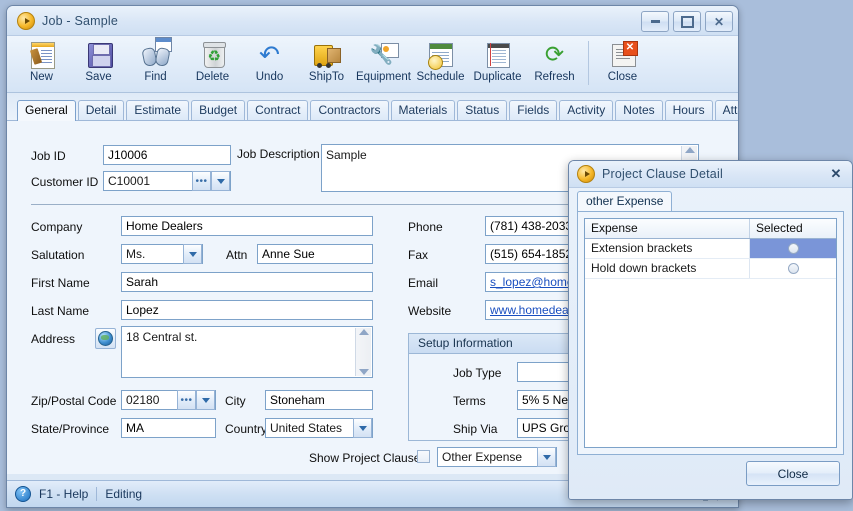 Image resolution: width=853 pixels, height=511 pixels. Describe the element at coordinates (372, 21) in the screenshot. I see `window-titlebar: Job - Sample ✕` at that location.